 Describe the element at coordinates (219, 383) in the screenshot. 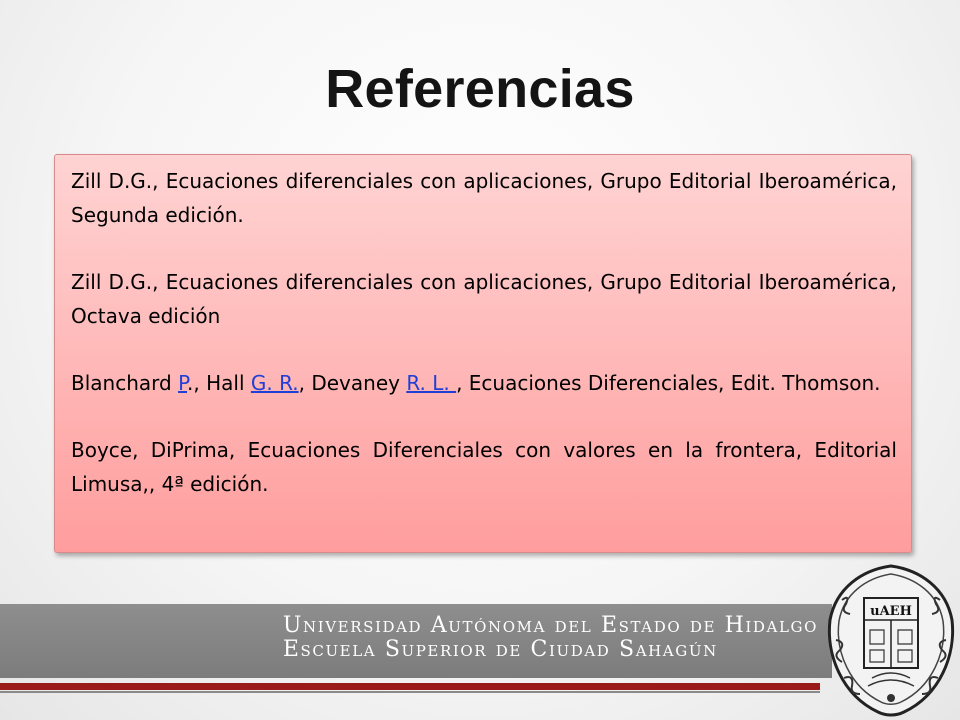

I see `reference-text: ., Hall` at that location.